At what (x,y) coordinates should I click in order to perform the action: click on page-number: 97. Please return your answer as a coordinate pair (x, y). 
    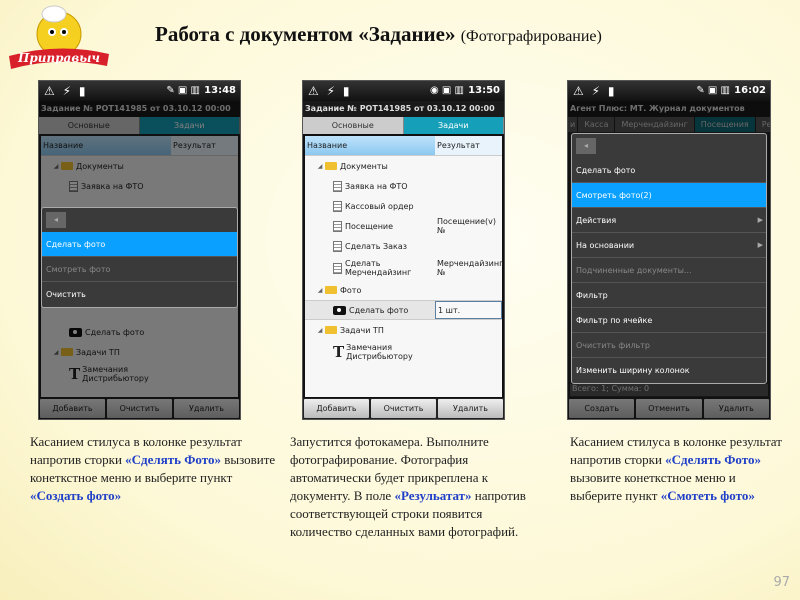
    Looking at the image, I should click on (781, 582).